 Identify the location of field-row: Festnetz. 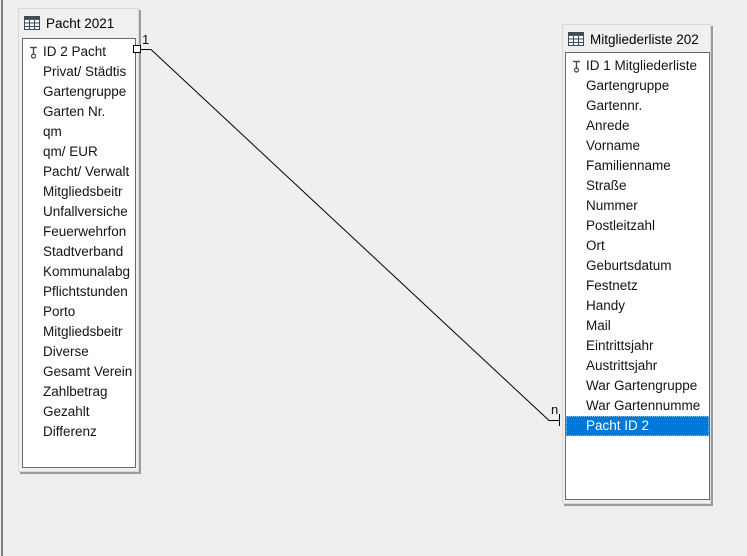
(637, 286).